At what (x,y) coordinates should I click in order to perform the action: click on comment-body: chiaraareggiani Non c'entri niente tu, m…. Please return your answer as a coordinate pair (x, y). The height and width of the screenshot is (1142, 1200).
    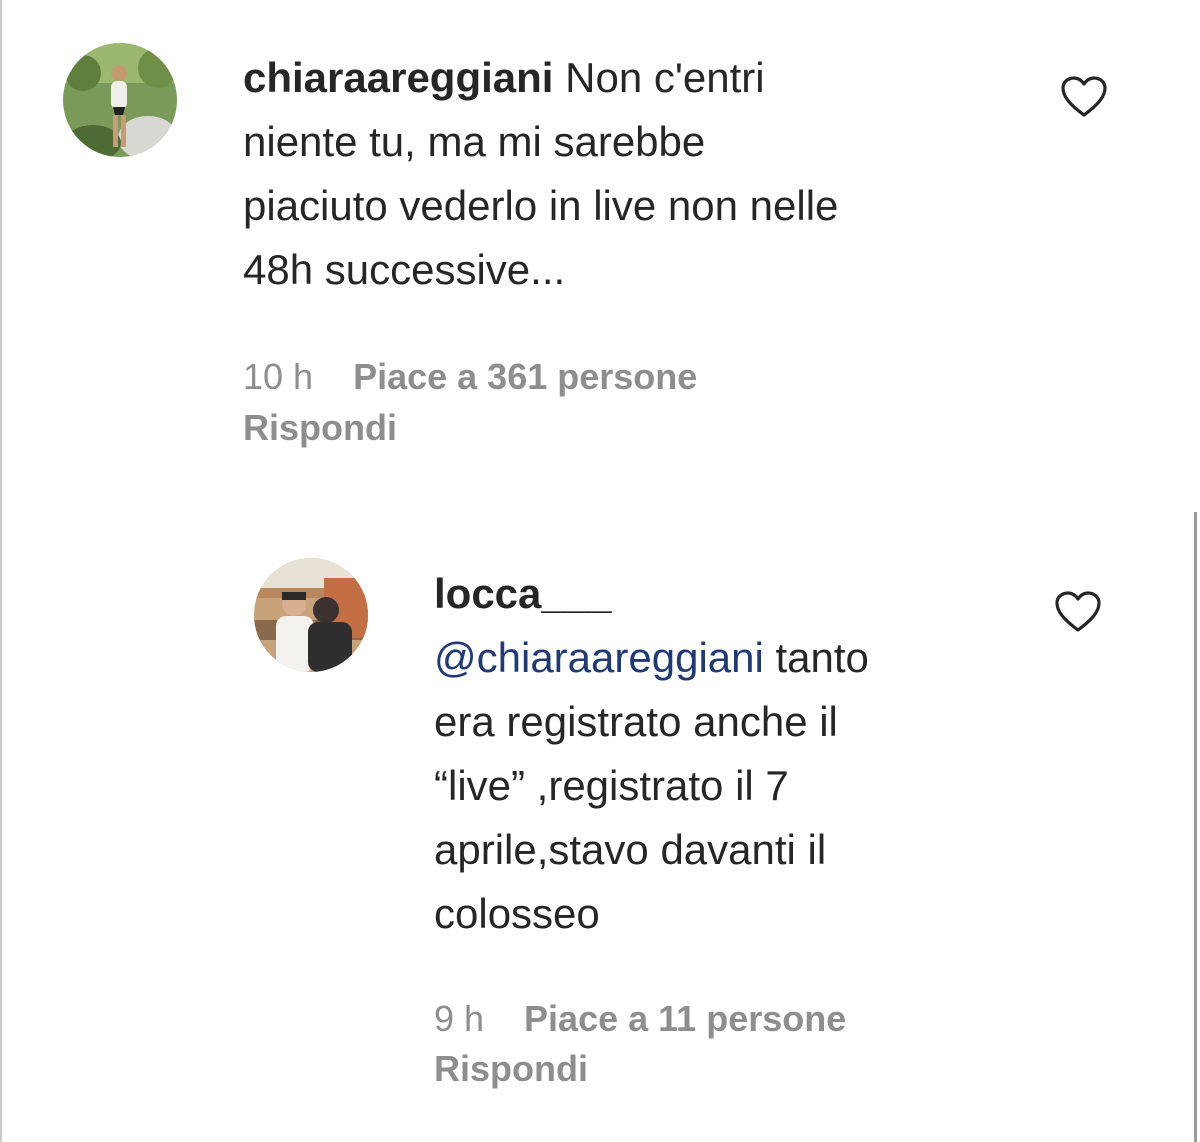
    Looking at the image, I should click on (643, 174).